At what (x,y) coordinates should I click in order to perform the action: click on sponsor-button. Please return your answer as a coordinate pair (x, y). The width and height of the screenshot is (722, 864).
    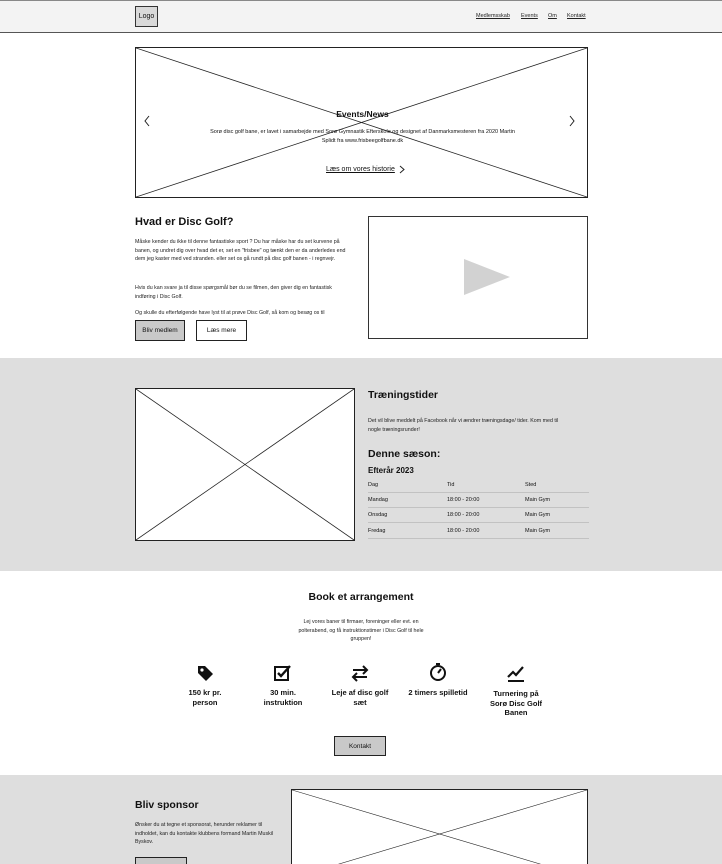
    Looking at the image, I should click on (161, 860).